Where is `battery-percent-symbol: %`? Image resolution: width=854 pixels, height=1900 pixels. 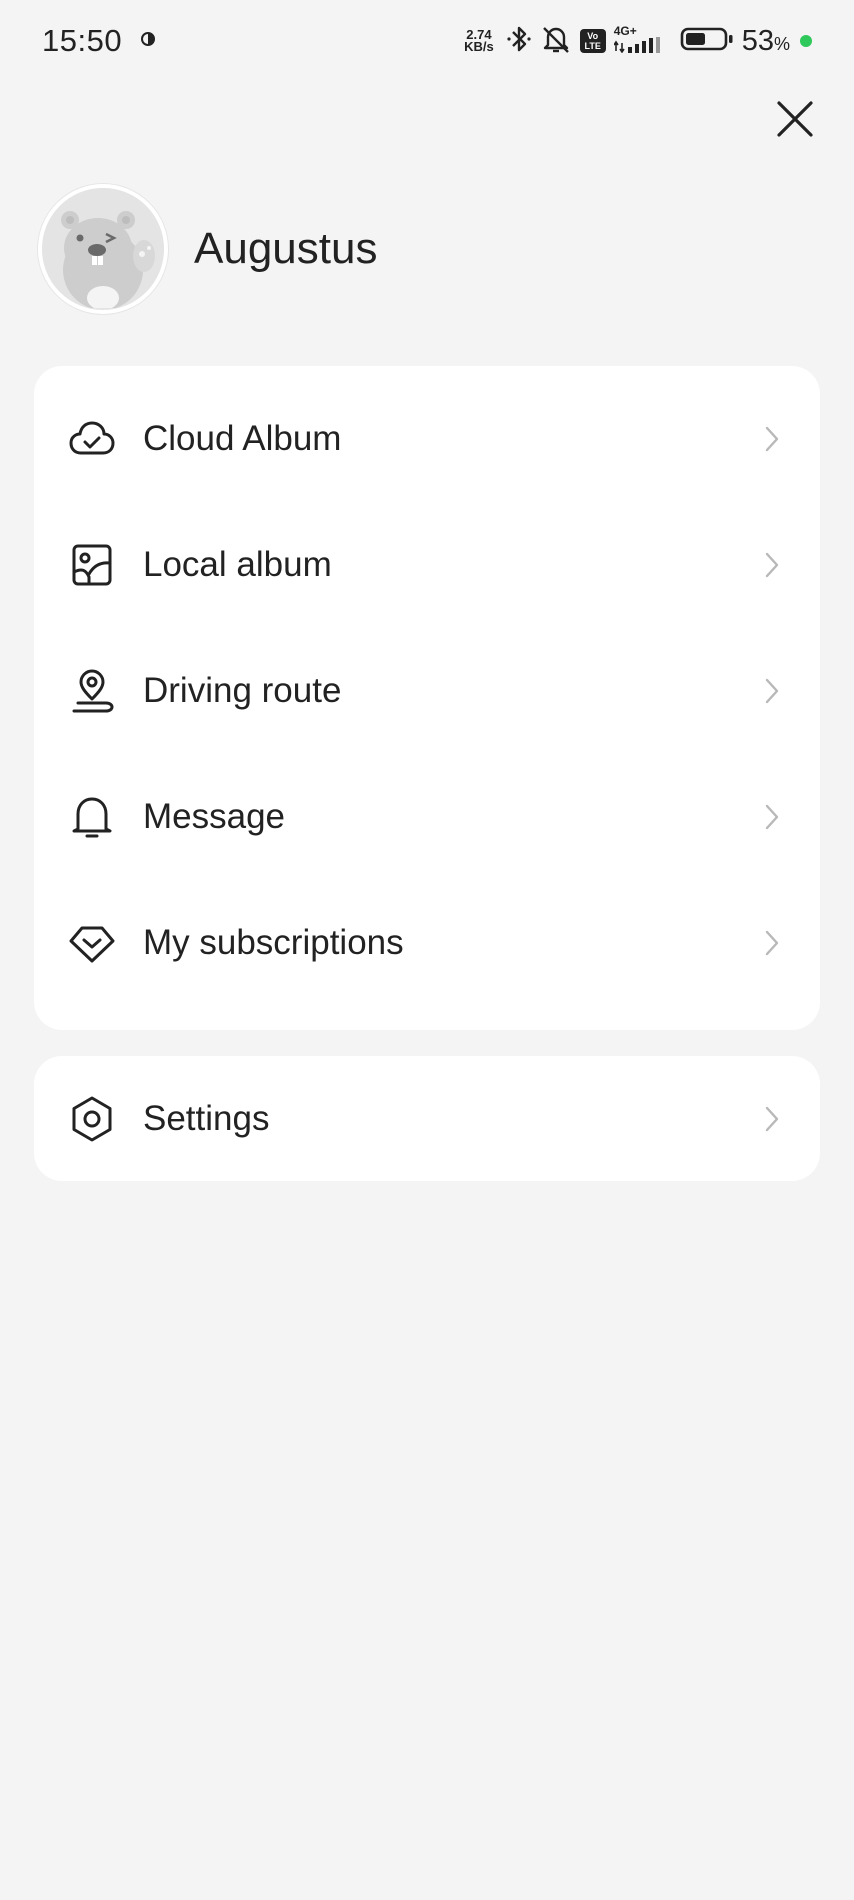
battery-percent-symbol: % is located at coordinates (781, 43).